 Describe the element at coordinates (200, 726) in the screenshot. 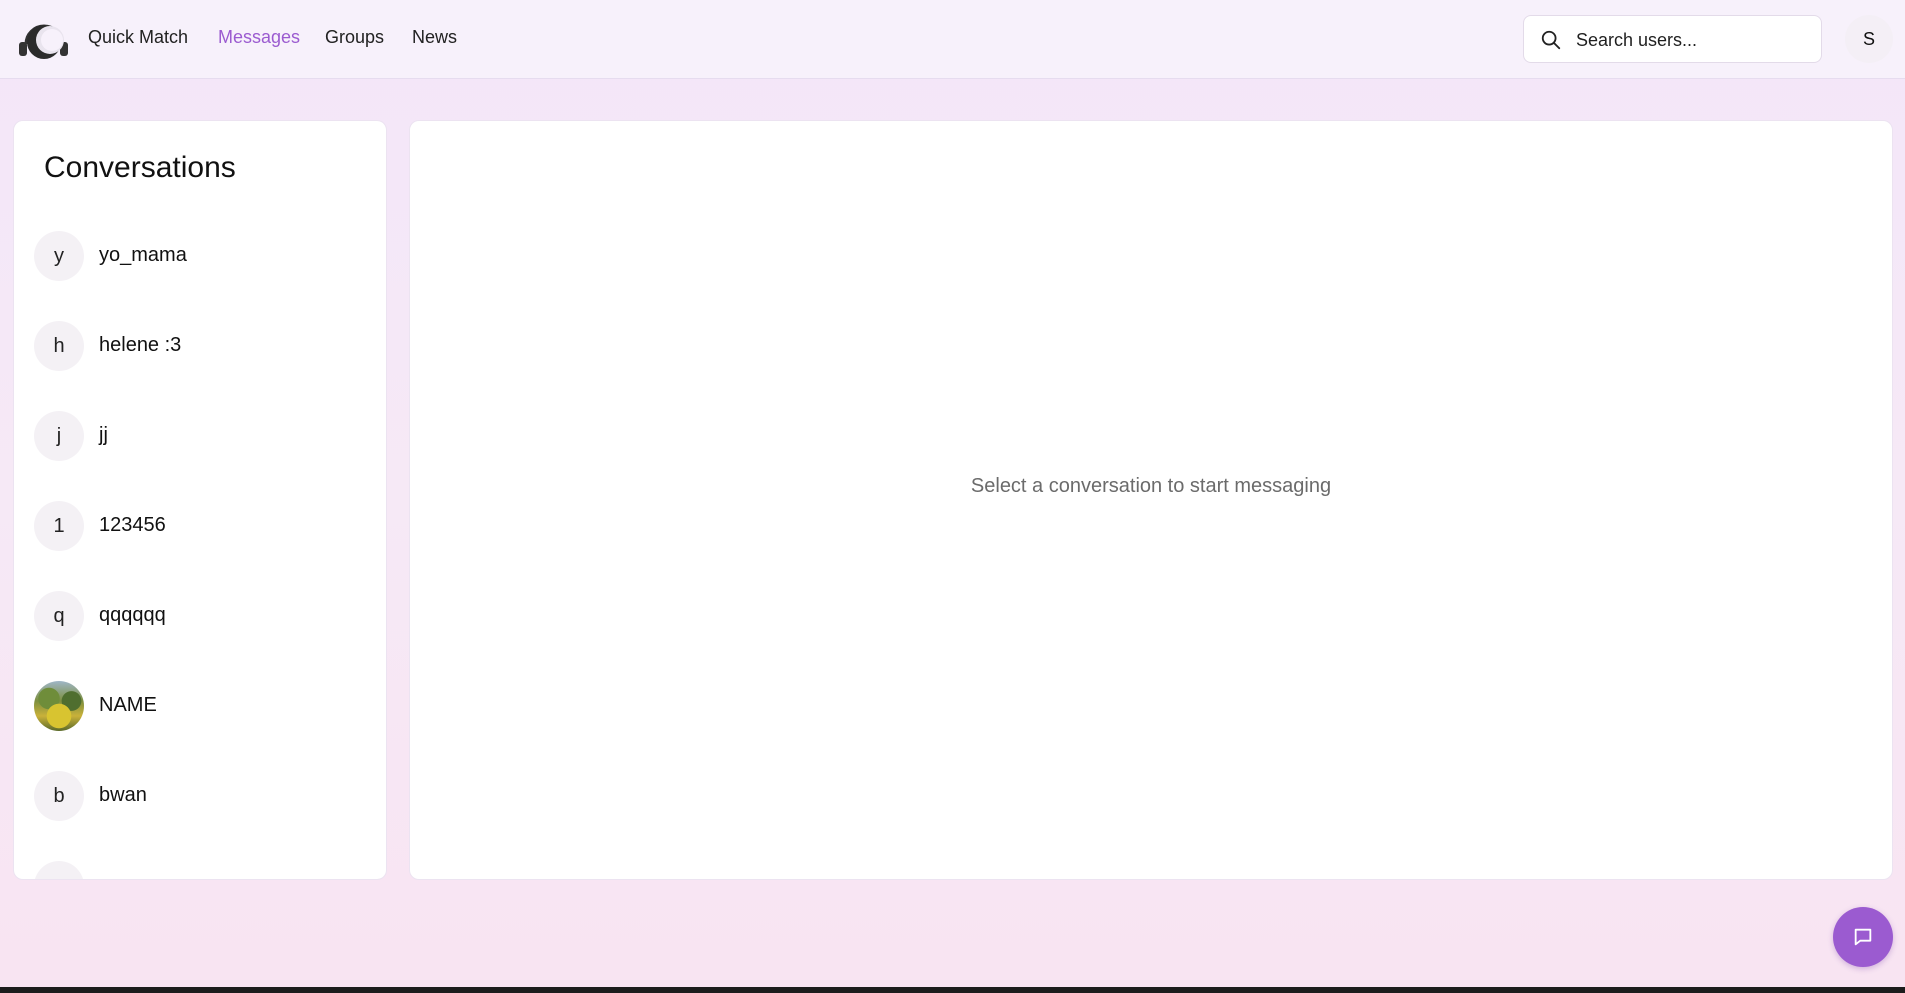

I see `conversation-item: NAME` at that location.